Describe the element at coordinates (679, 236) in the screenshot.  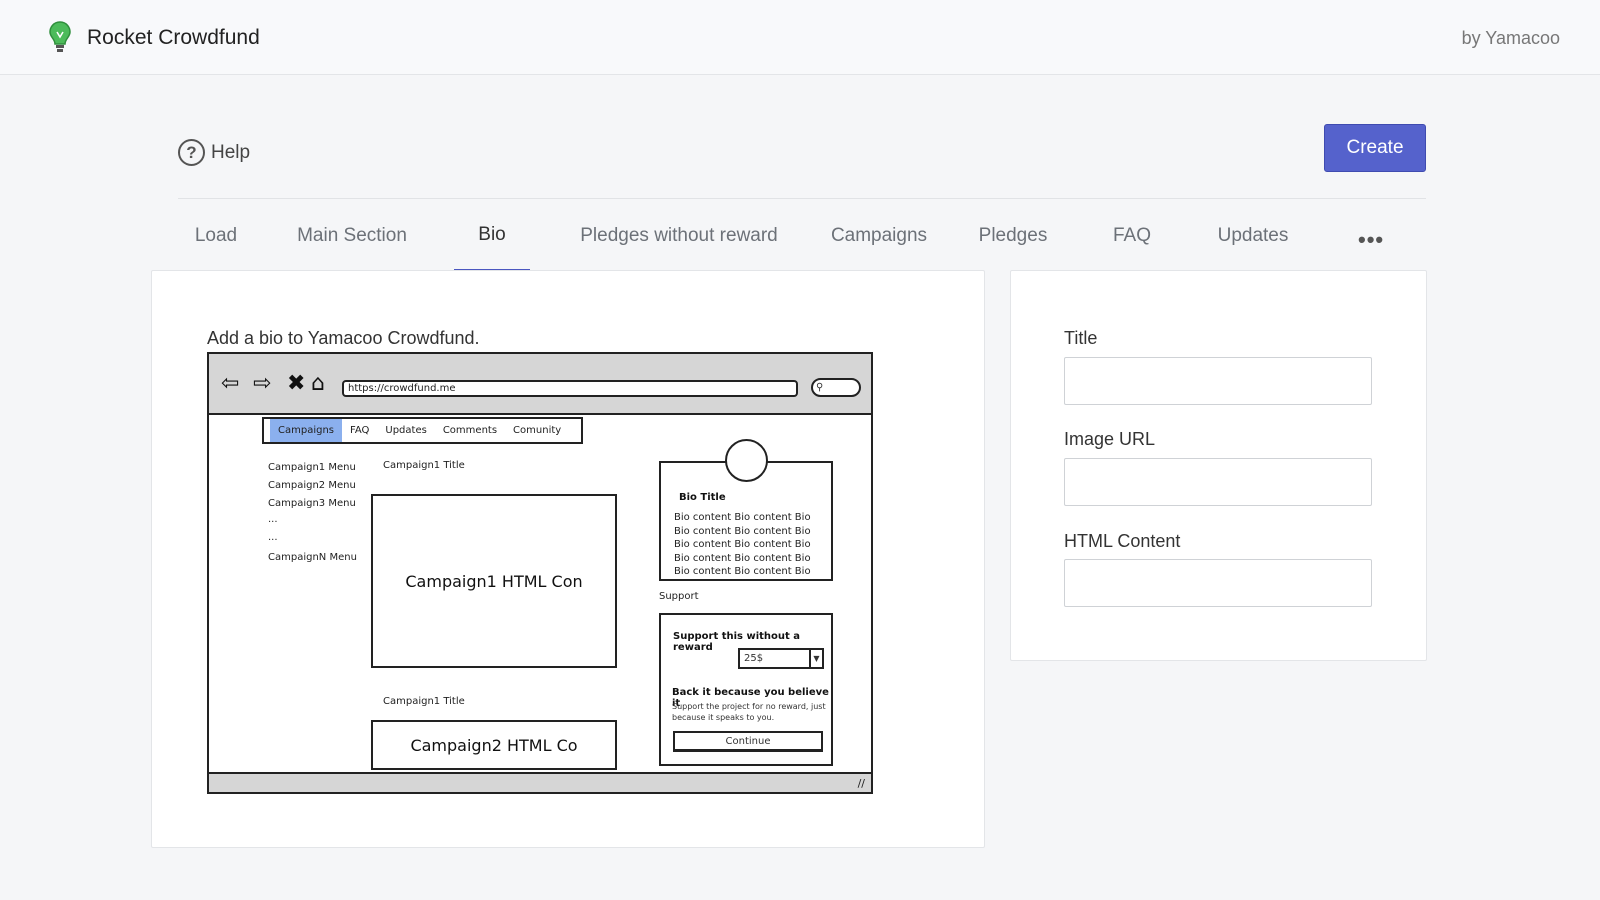
I see `tab-pledges-without-reward: Pledges without reward` at that location.